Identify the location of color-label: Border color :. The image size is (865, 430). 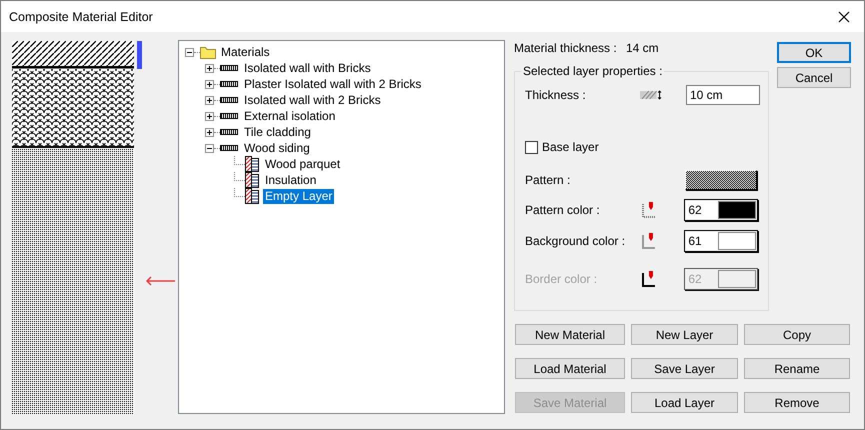
(561, 279).